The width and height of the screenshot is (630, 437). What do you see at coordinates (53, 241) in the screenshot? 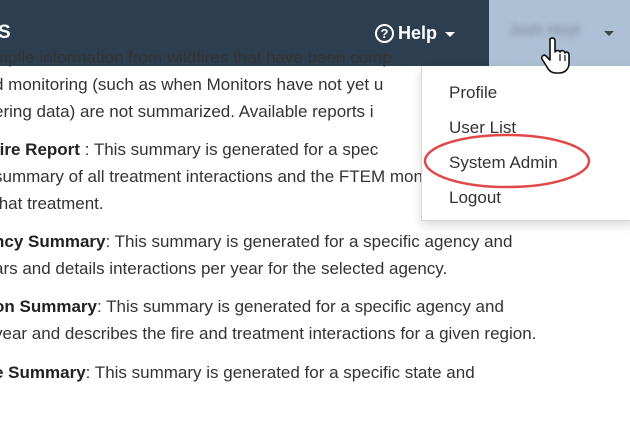
I see `report-name: ncy Summary` at bounding box center [53, 241].